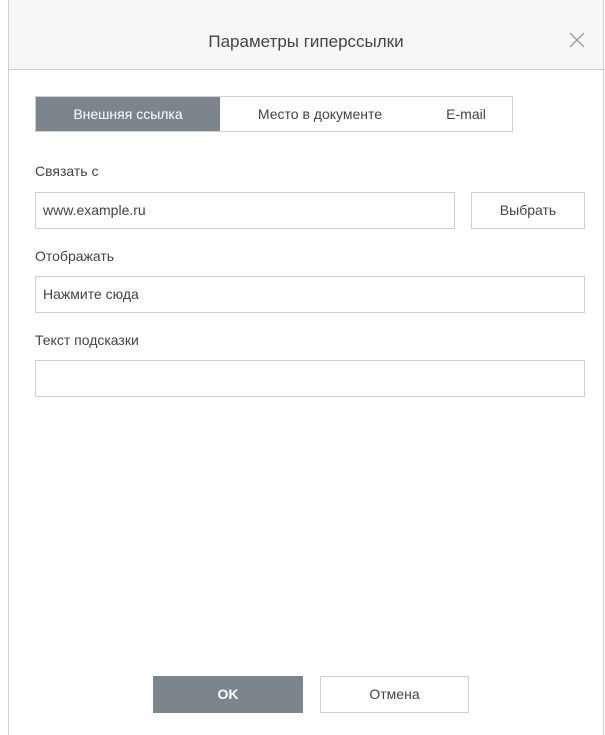 This screenshot has height=735, width=605. Describe the element at coordinates (306, 41) in the screenshot. I see `dialog-title: Параметры гиперссылки` at that location.